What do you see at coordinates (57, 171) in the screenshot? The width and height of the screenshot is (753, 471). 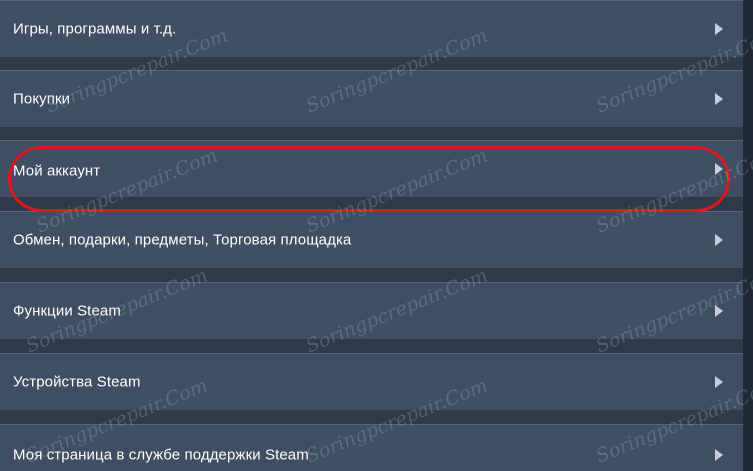 I see `menu-item-label: Мой аккаунт` at bounding box center [57, 171].